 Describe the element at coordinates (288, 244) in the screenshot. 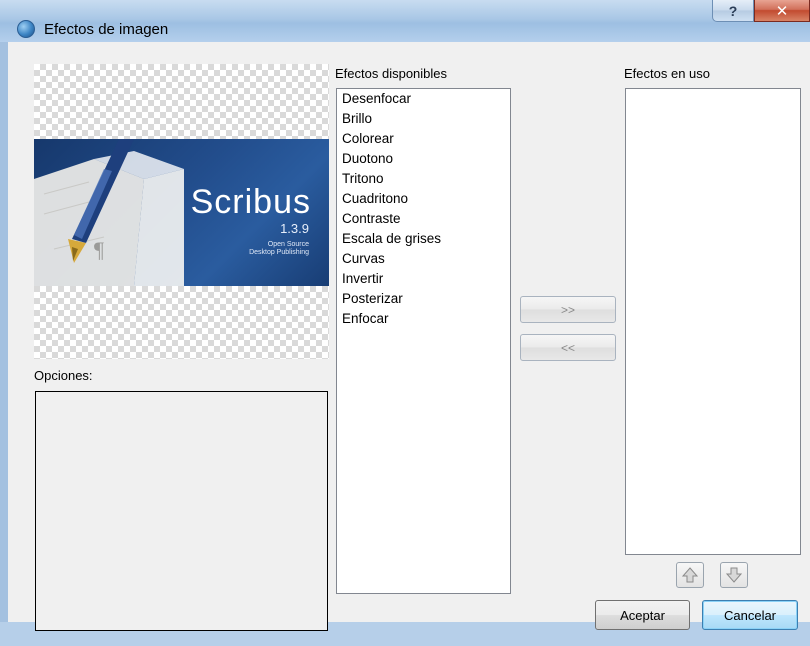

I see `splash-tagline-line-1: Open Source` at that location.